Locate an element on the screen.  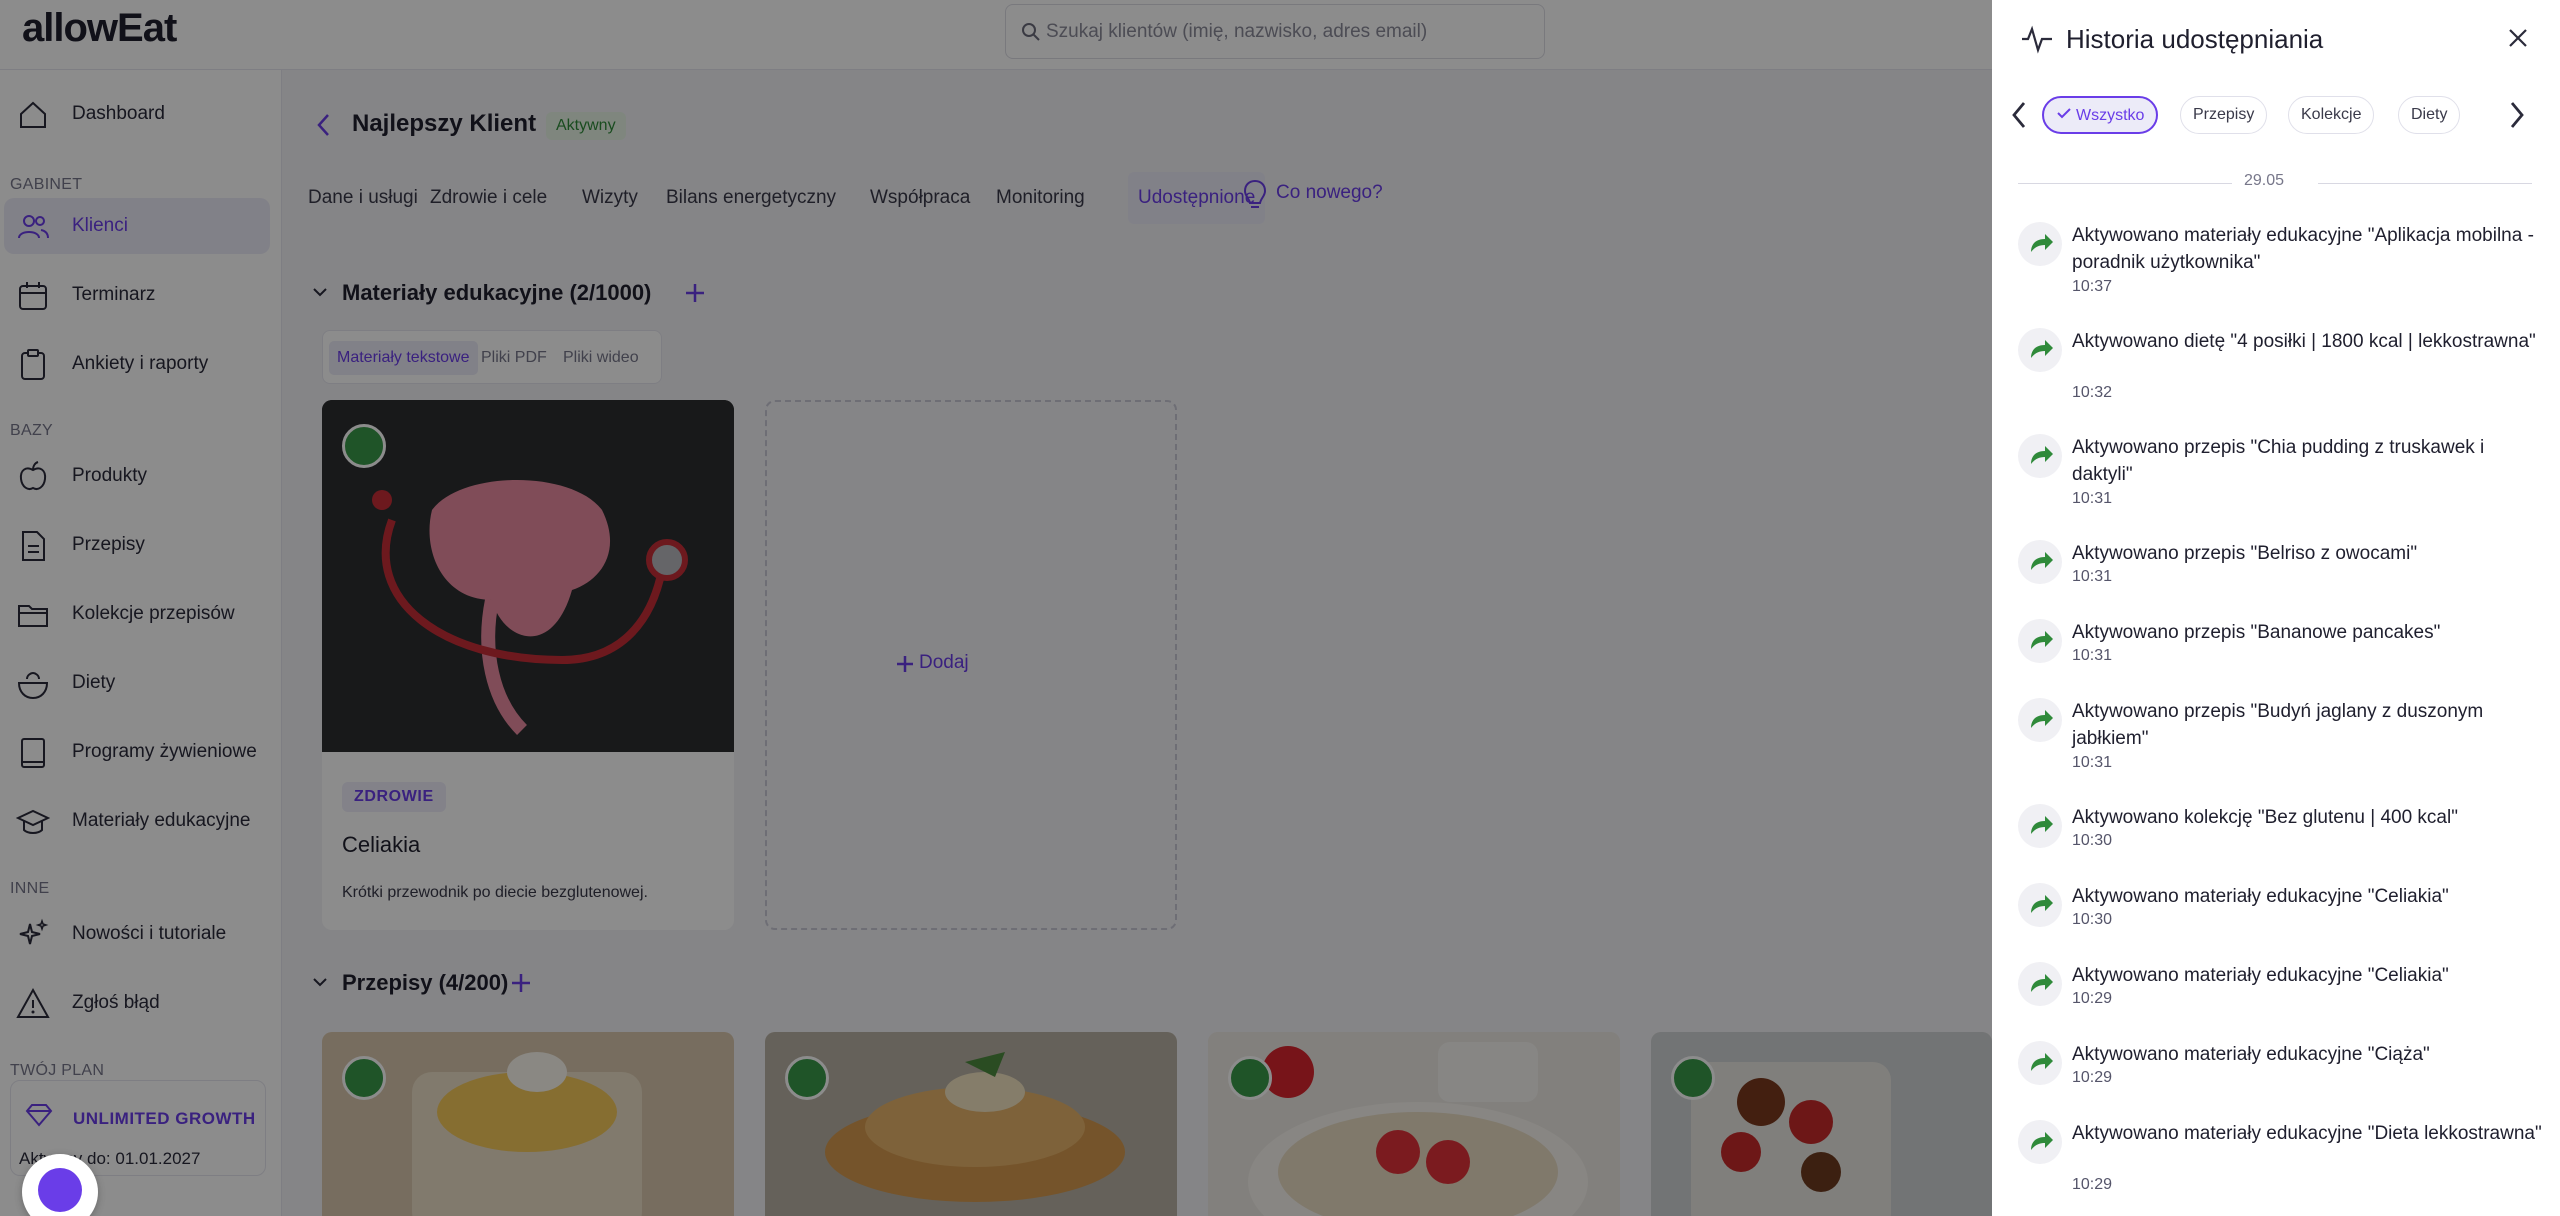
filter-chips: Wszystko Przepisy Kolekcje Diety M is located at coordinates (2258, 116).